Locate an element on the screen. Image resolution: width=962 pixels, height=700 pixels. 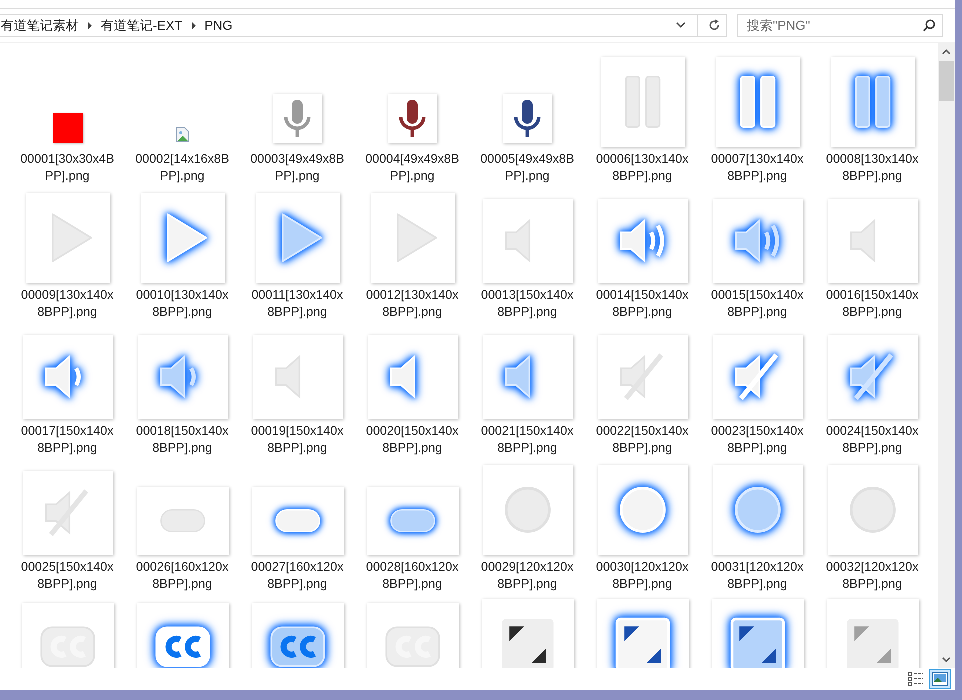
breadcrumb-item: 有道笔记素材 is located at coordinates (40, 25).